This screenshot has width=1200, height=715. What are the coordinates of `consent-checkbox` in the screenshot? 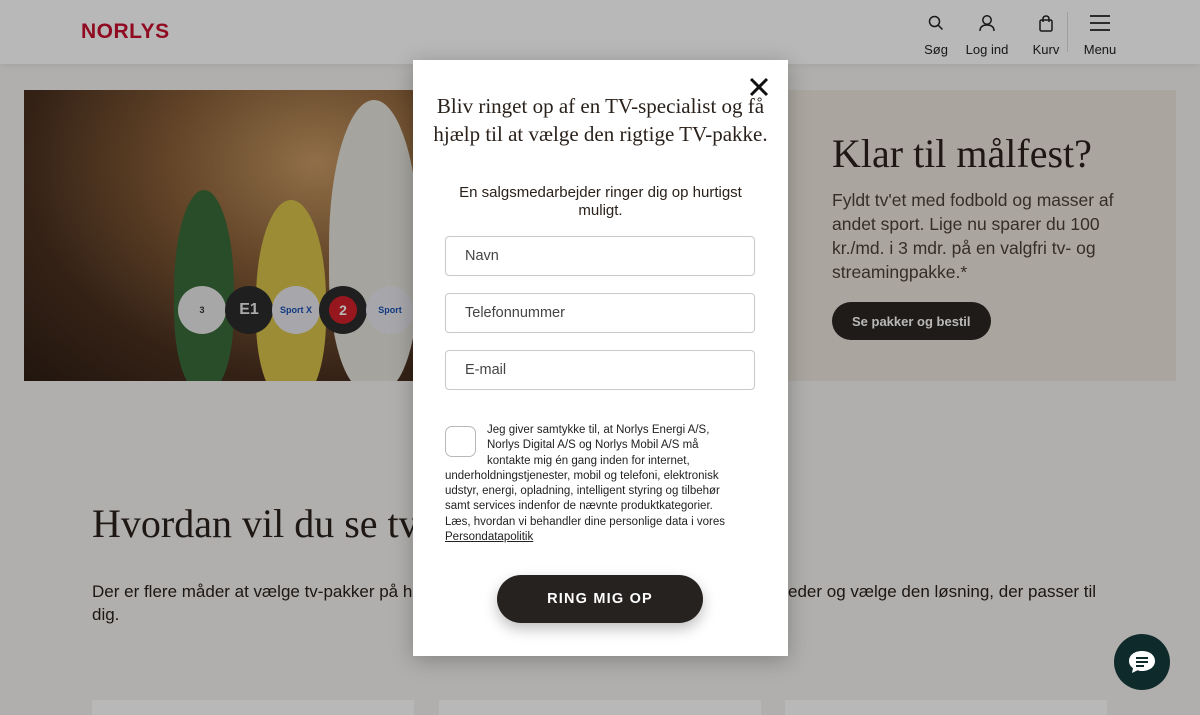 It's located at (460, 441).